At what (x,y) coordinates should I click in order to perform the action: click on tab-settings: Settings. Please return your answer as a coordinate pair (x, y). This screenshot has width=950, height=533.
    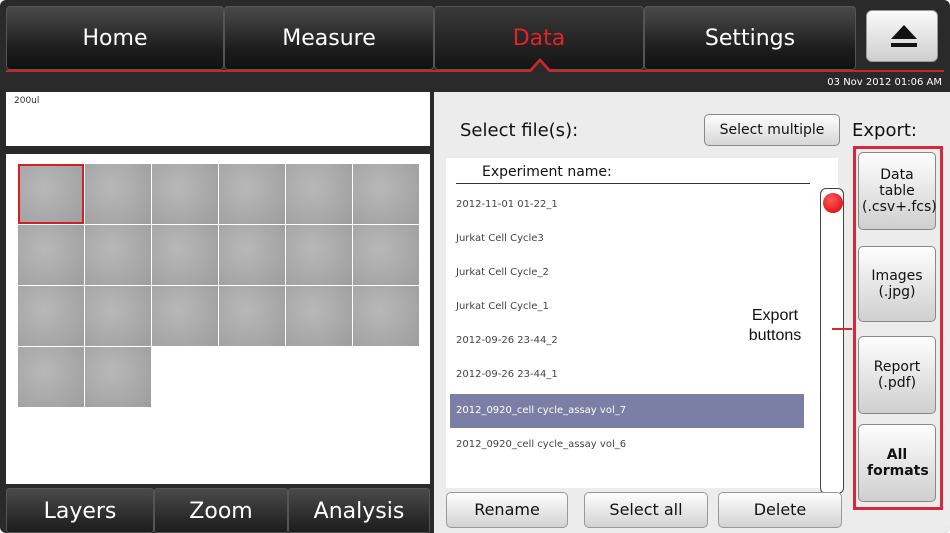
    Looking at the image, I should click on (750, 38).